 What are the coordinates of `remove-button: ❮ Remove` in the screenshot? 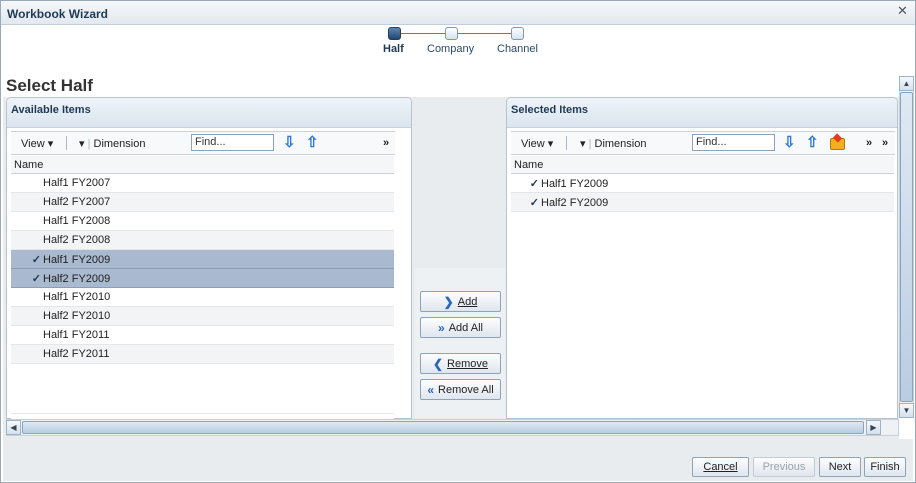 It's located at (460, 363).